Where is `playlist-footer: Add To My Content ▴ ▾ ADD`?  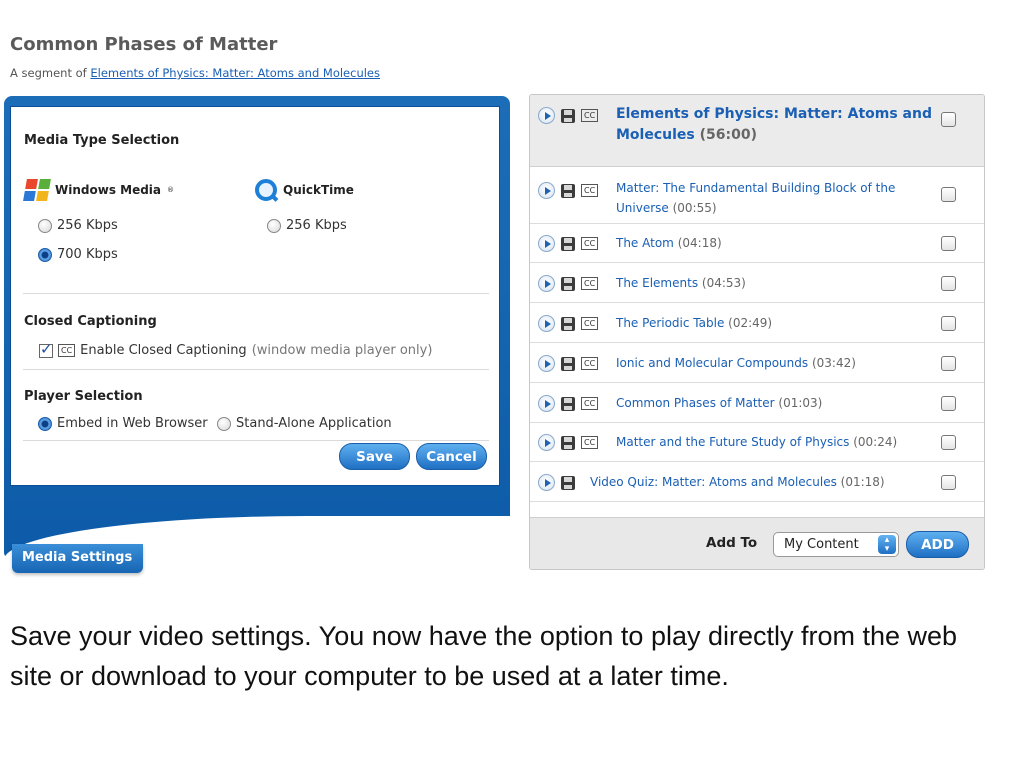 playlist-footer: Add To My Content ▴ ▾ ADD is located at coordinates (757, 543).